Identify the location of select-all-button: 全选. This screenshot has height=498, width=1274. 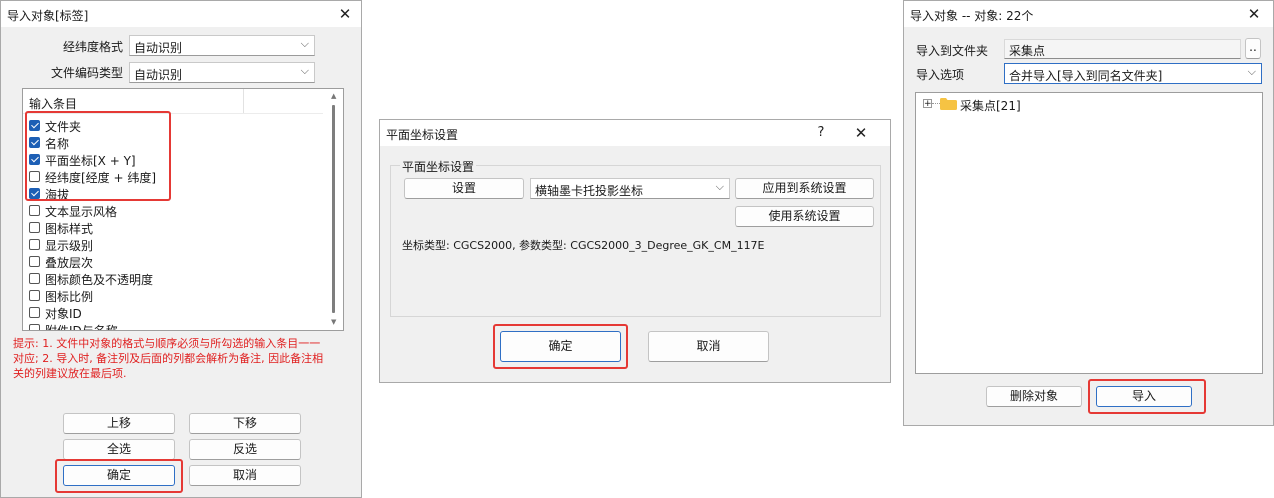
(119, 449).